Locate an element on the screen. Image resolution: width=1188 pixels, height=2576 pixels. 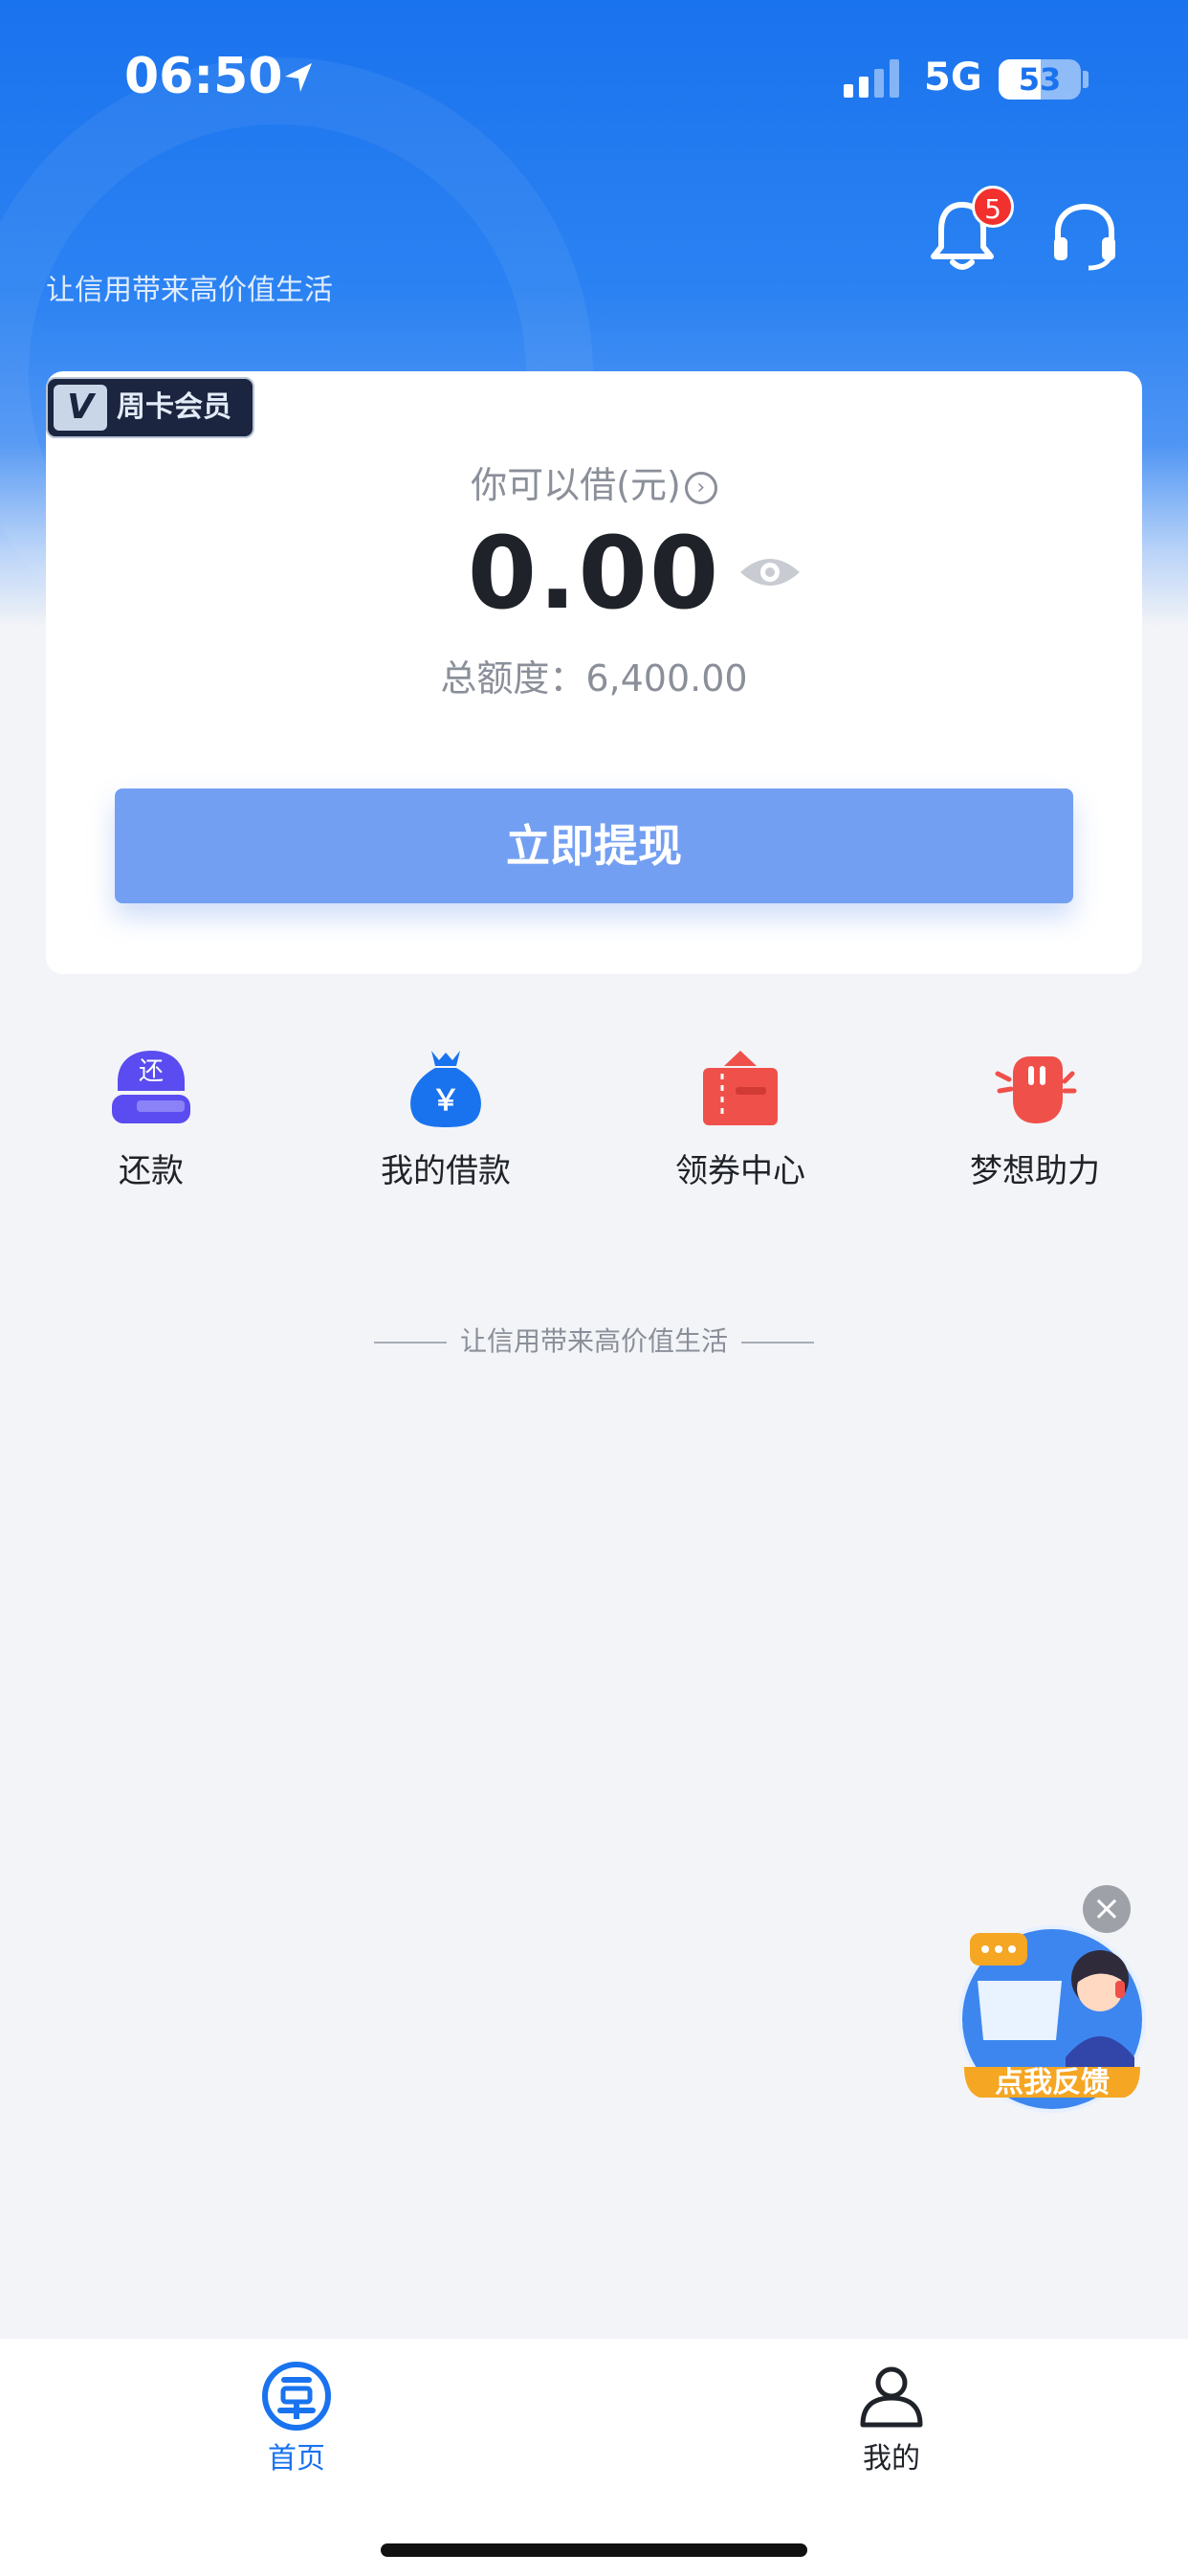
total-limit: 总额度：6,400.00 is located at coordinates (594, 678).